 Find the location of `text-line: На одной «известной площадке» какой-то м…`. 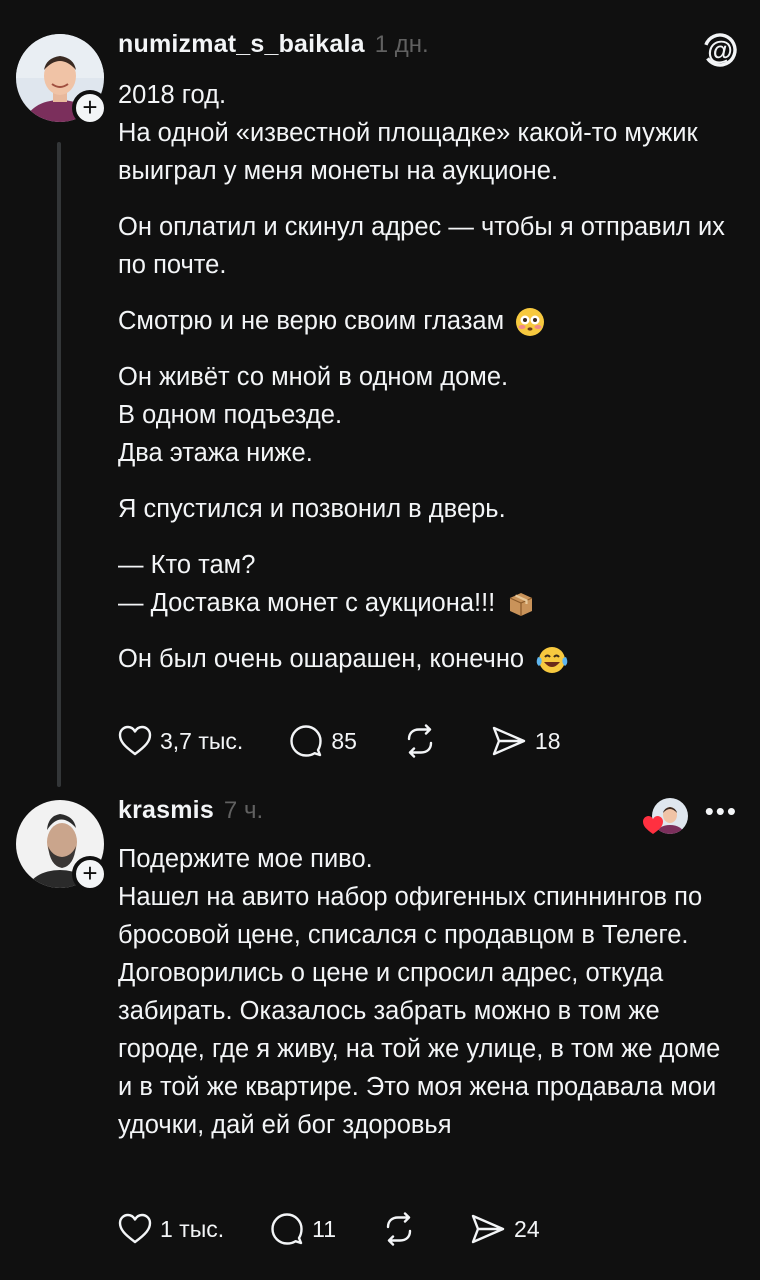

text-line: На одной «известной площадке» какой-то м… is located at coordinates (408, 152).